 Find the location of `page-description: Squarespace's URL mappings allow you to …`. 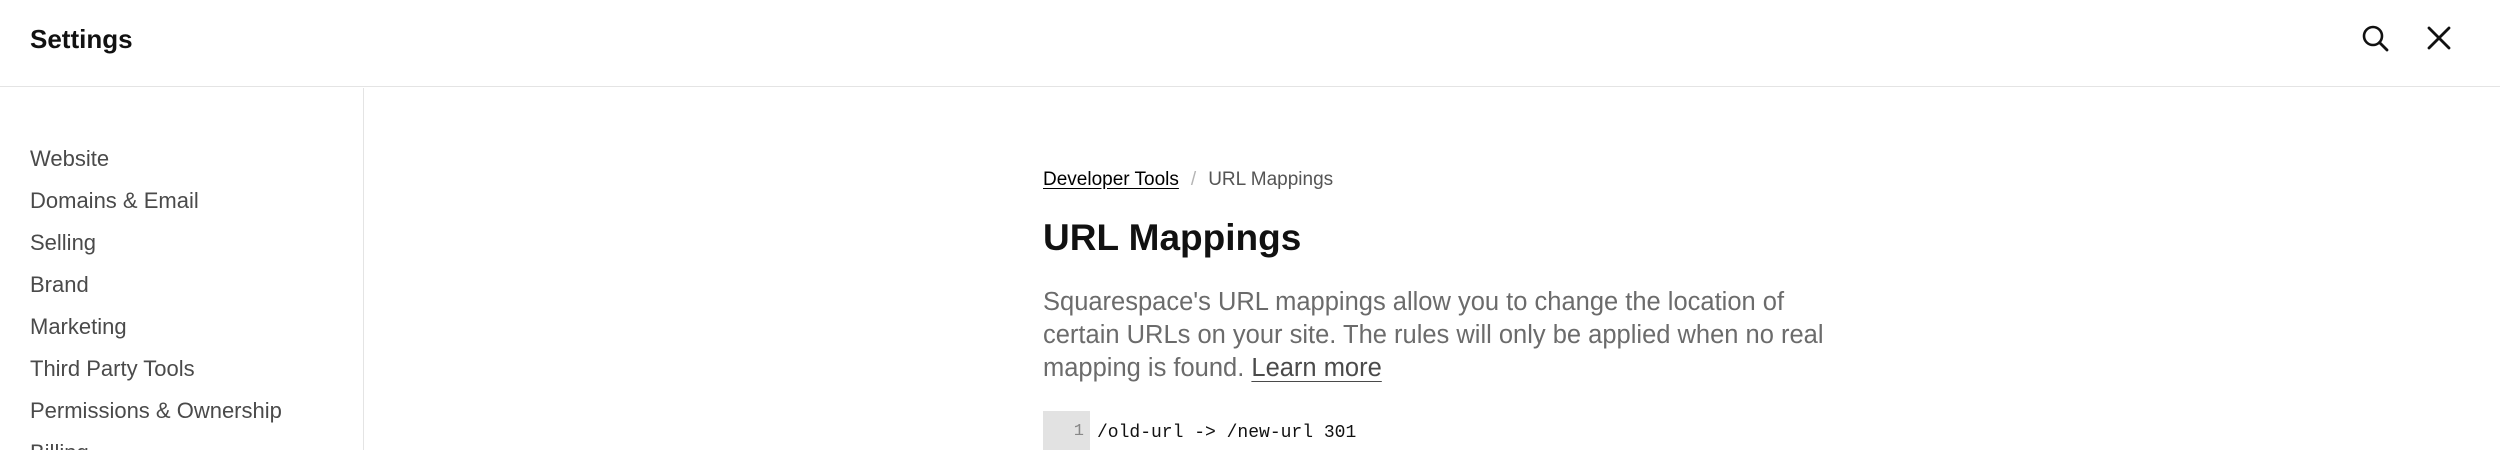

page-description: Squarespace's URL mappings allow you to … is located at coordinates (1443, 335).